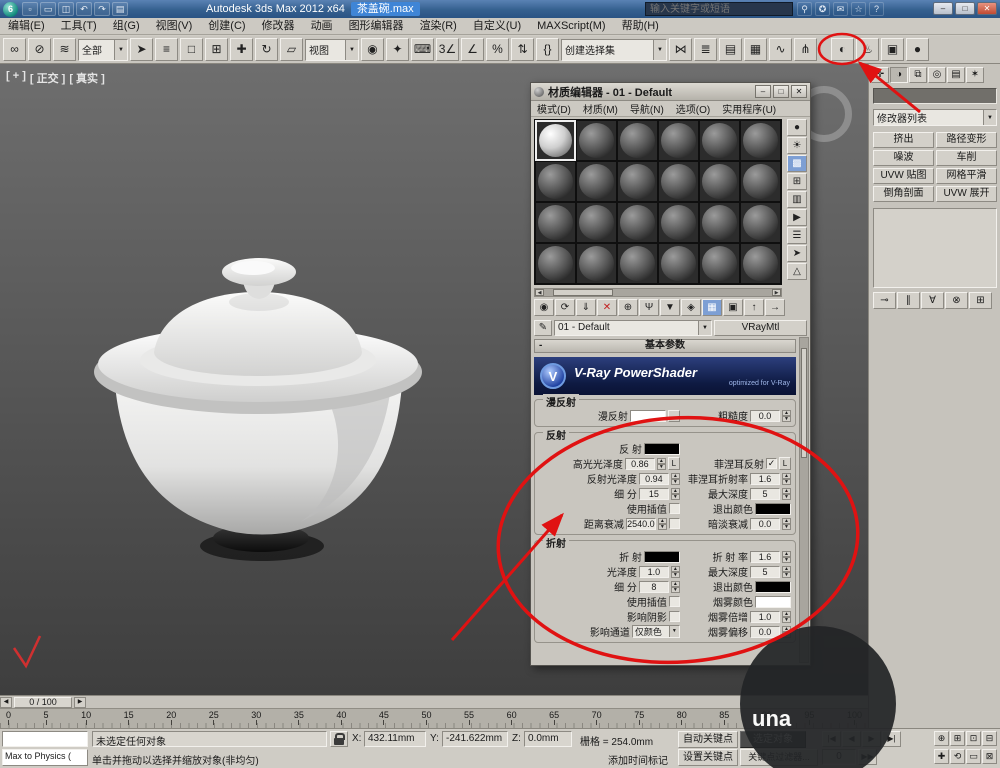  I want to click on menu-item: 图形编辑器, so click(376, 26).